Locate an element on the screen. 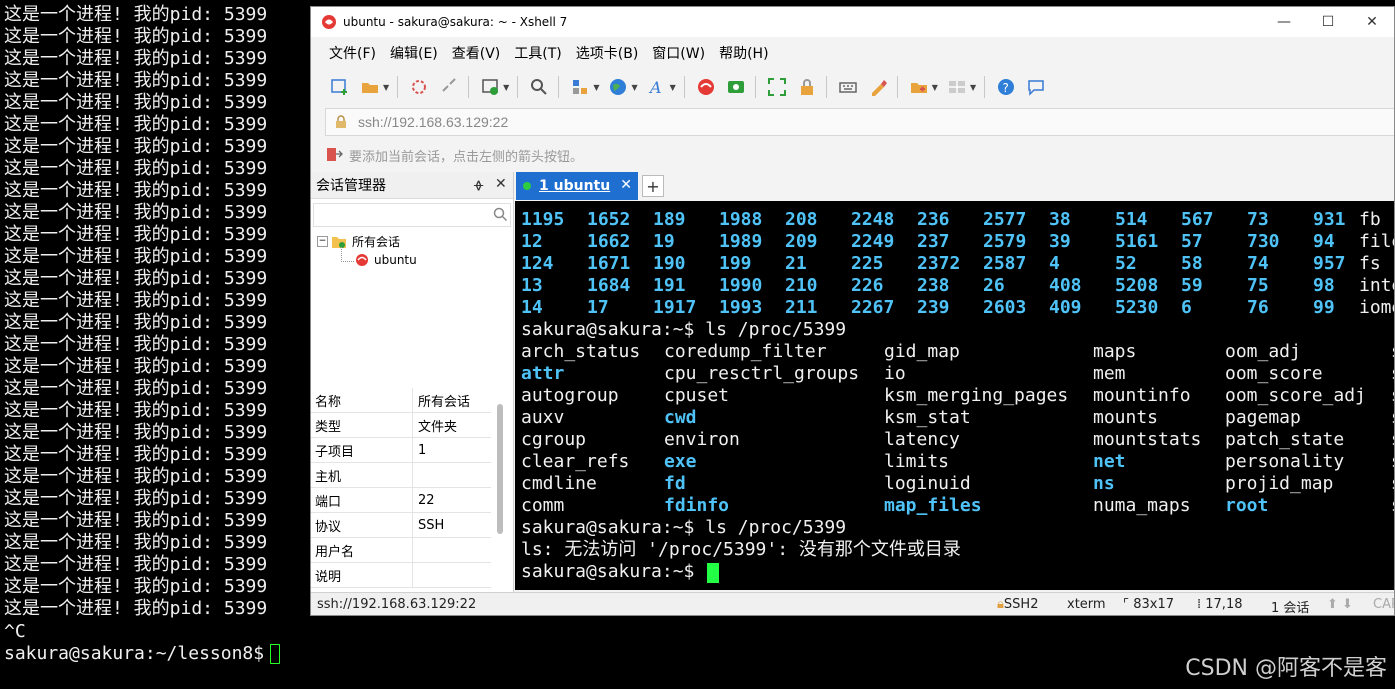 The image size is (1395, 689). cursor-pos-label: 17,18 is located at coordinates (1224, 604).